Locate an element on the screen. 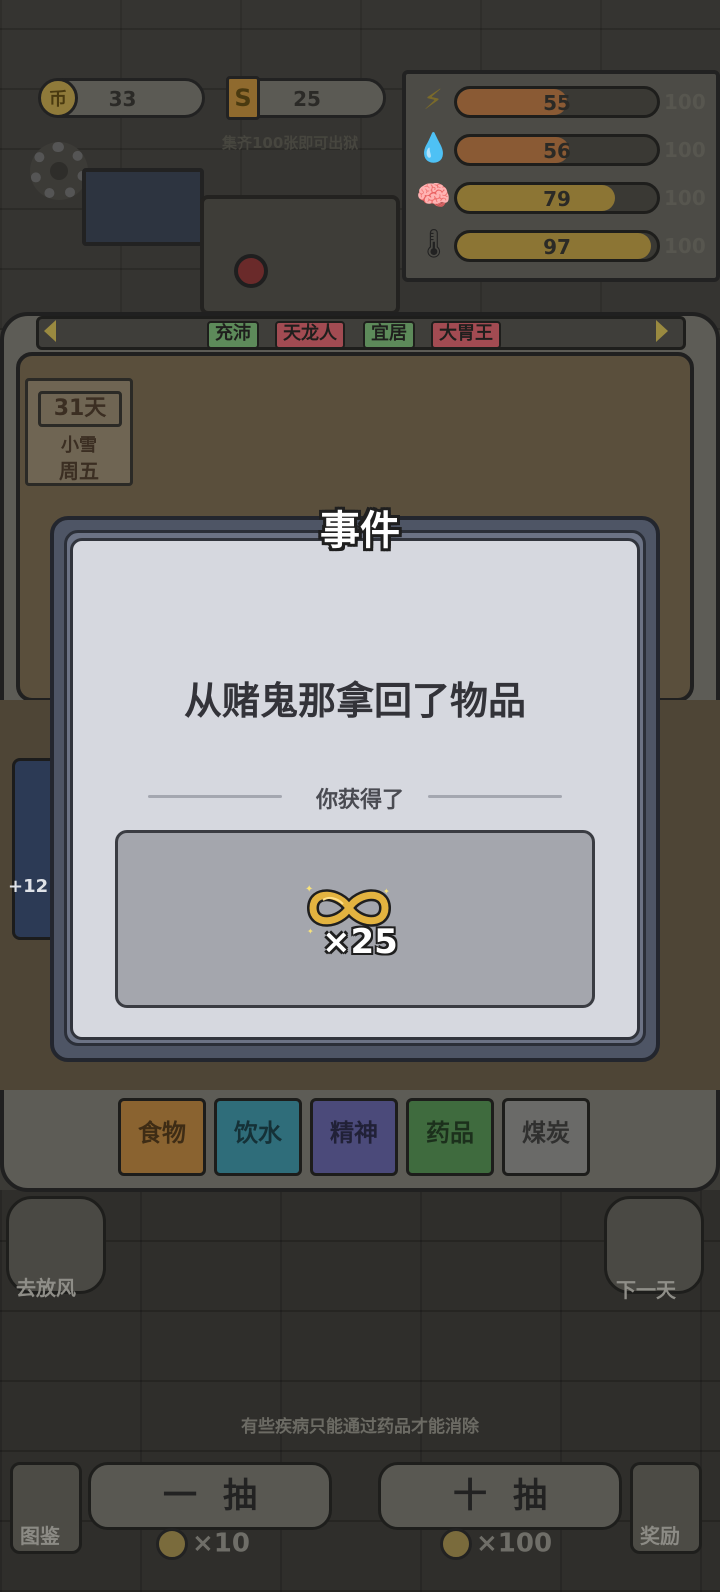  codex-label: 图鉴 is located at coordinates (40, 1536).